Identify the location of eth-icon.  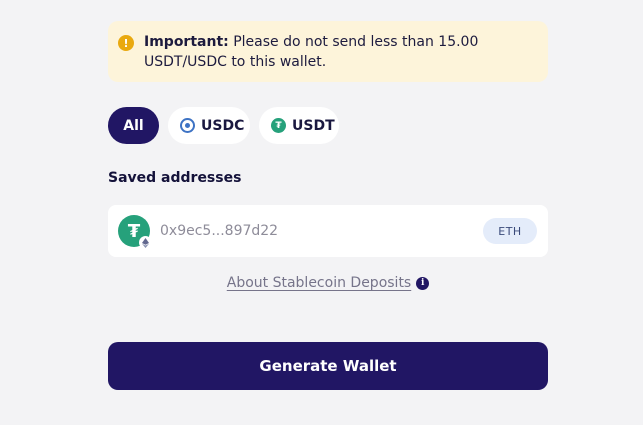
(145, 242).